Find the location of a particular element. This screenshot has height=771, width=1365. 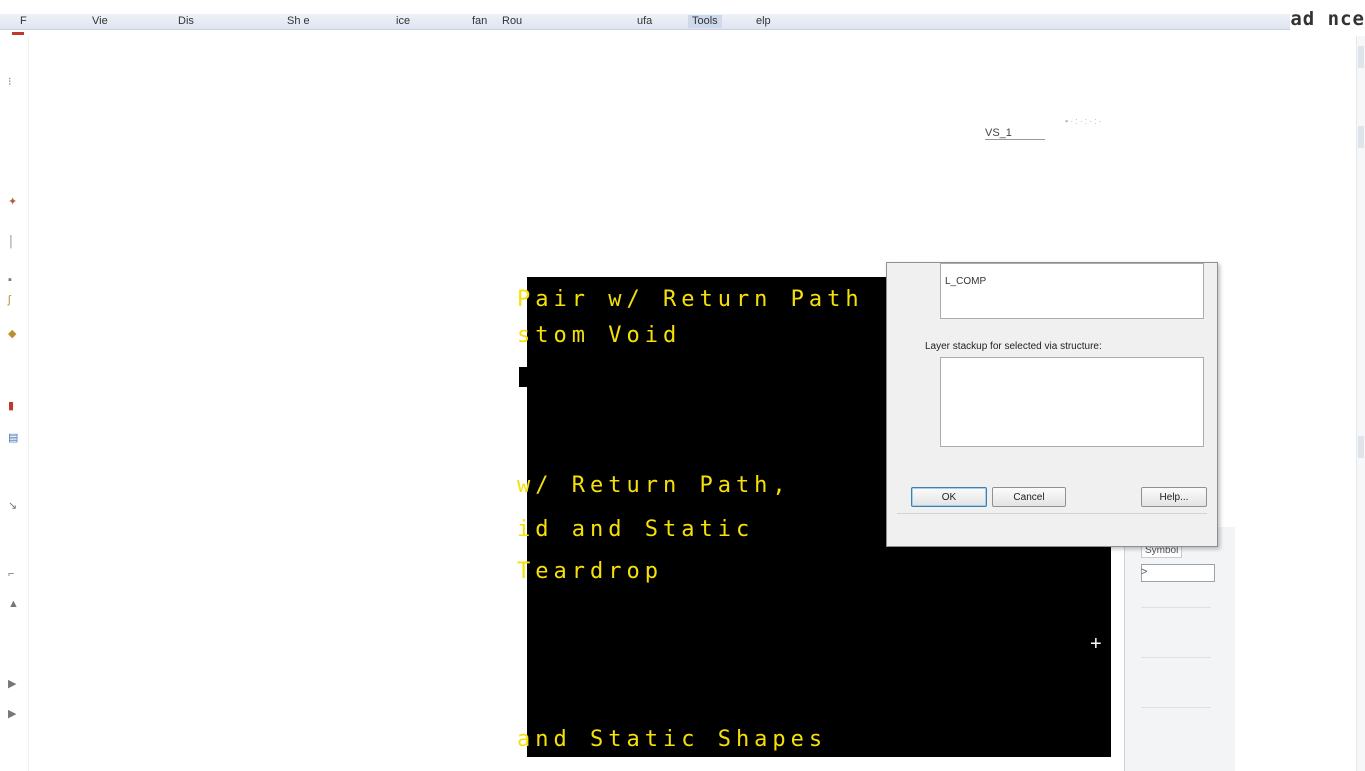

menu-fanout: fan is located at coordinates (479, 21).